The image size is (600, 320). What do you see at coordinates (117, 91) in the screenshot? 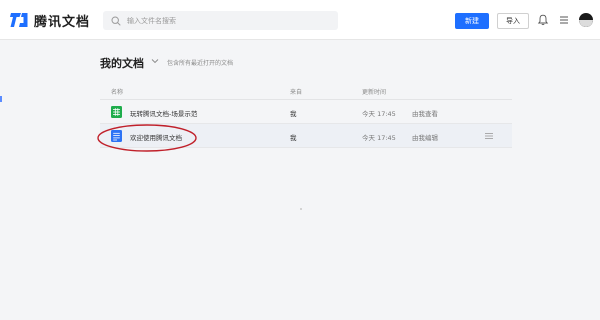
I see `column-header-name: 名称` at bounding box center [117, 91].